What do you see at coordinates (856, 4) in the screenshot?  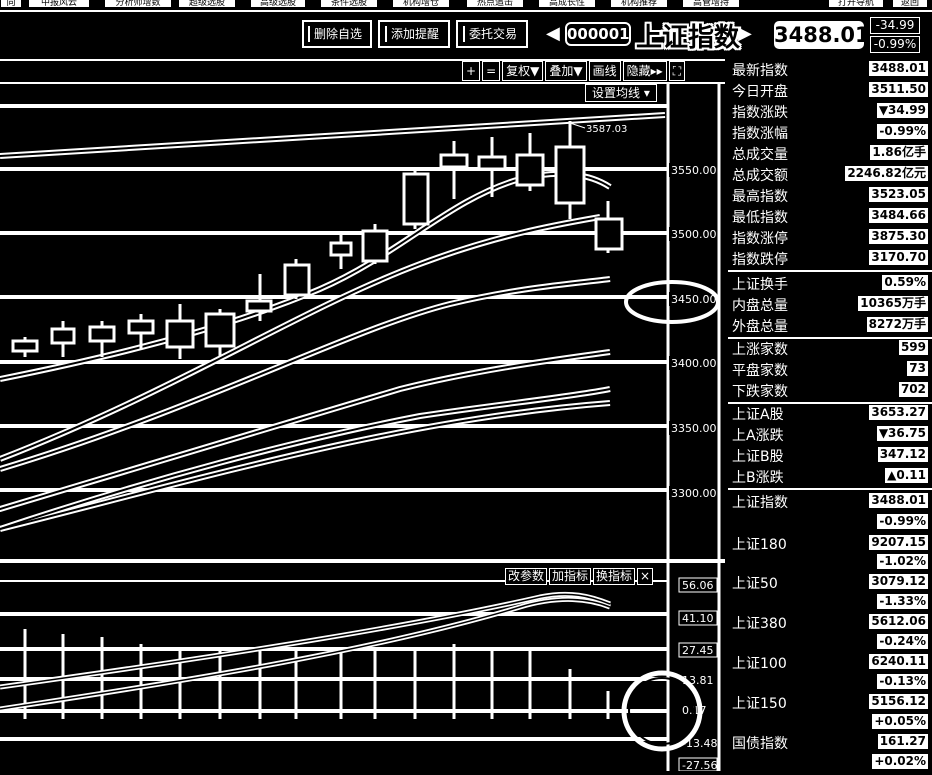 I see `top-tab: 打开导航` at bounding box center [856, 4].